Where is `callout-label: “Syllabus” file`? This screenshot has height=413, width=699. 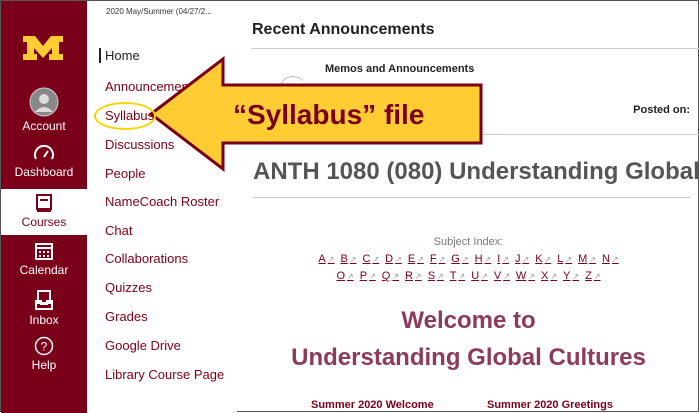
callout-label: “Syllabus” file is located at coordinates (329, 114).